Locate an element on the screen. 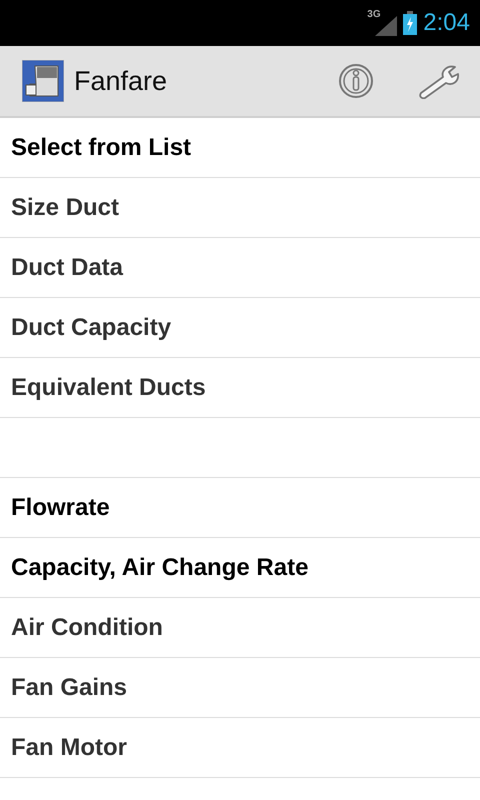  app-logo-icon is located at coordinates (43, 81).